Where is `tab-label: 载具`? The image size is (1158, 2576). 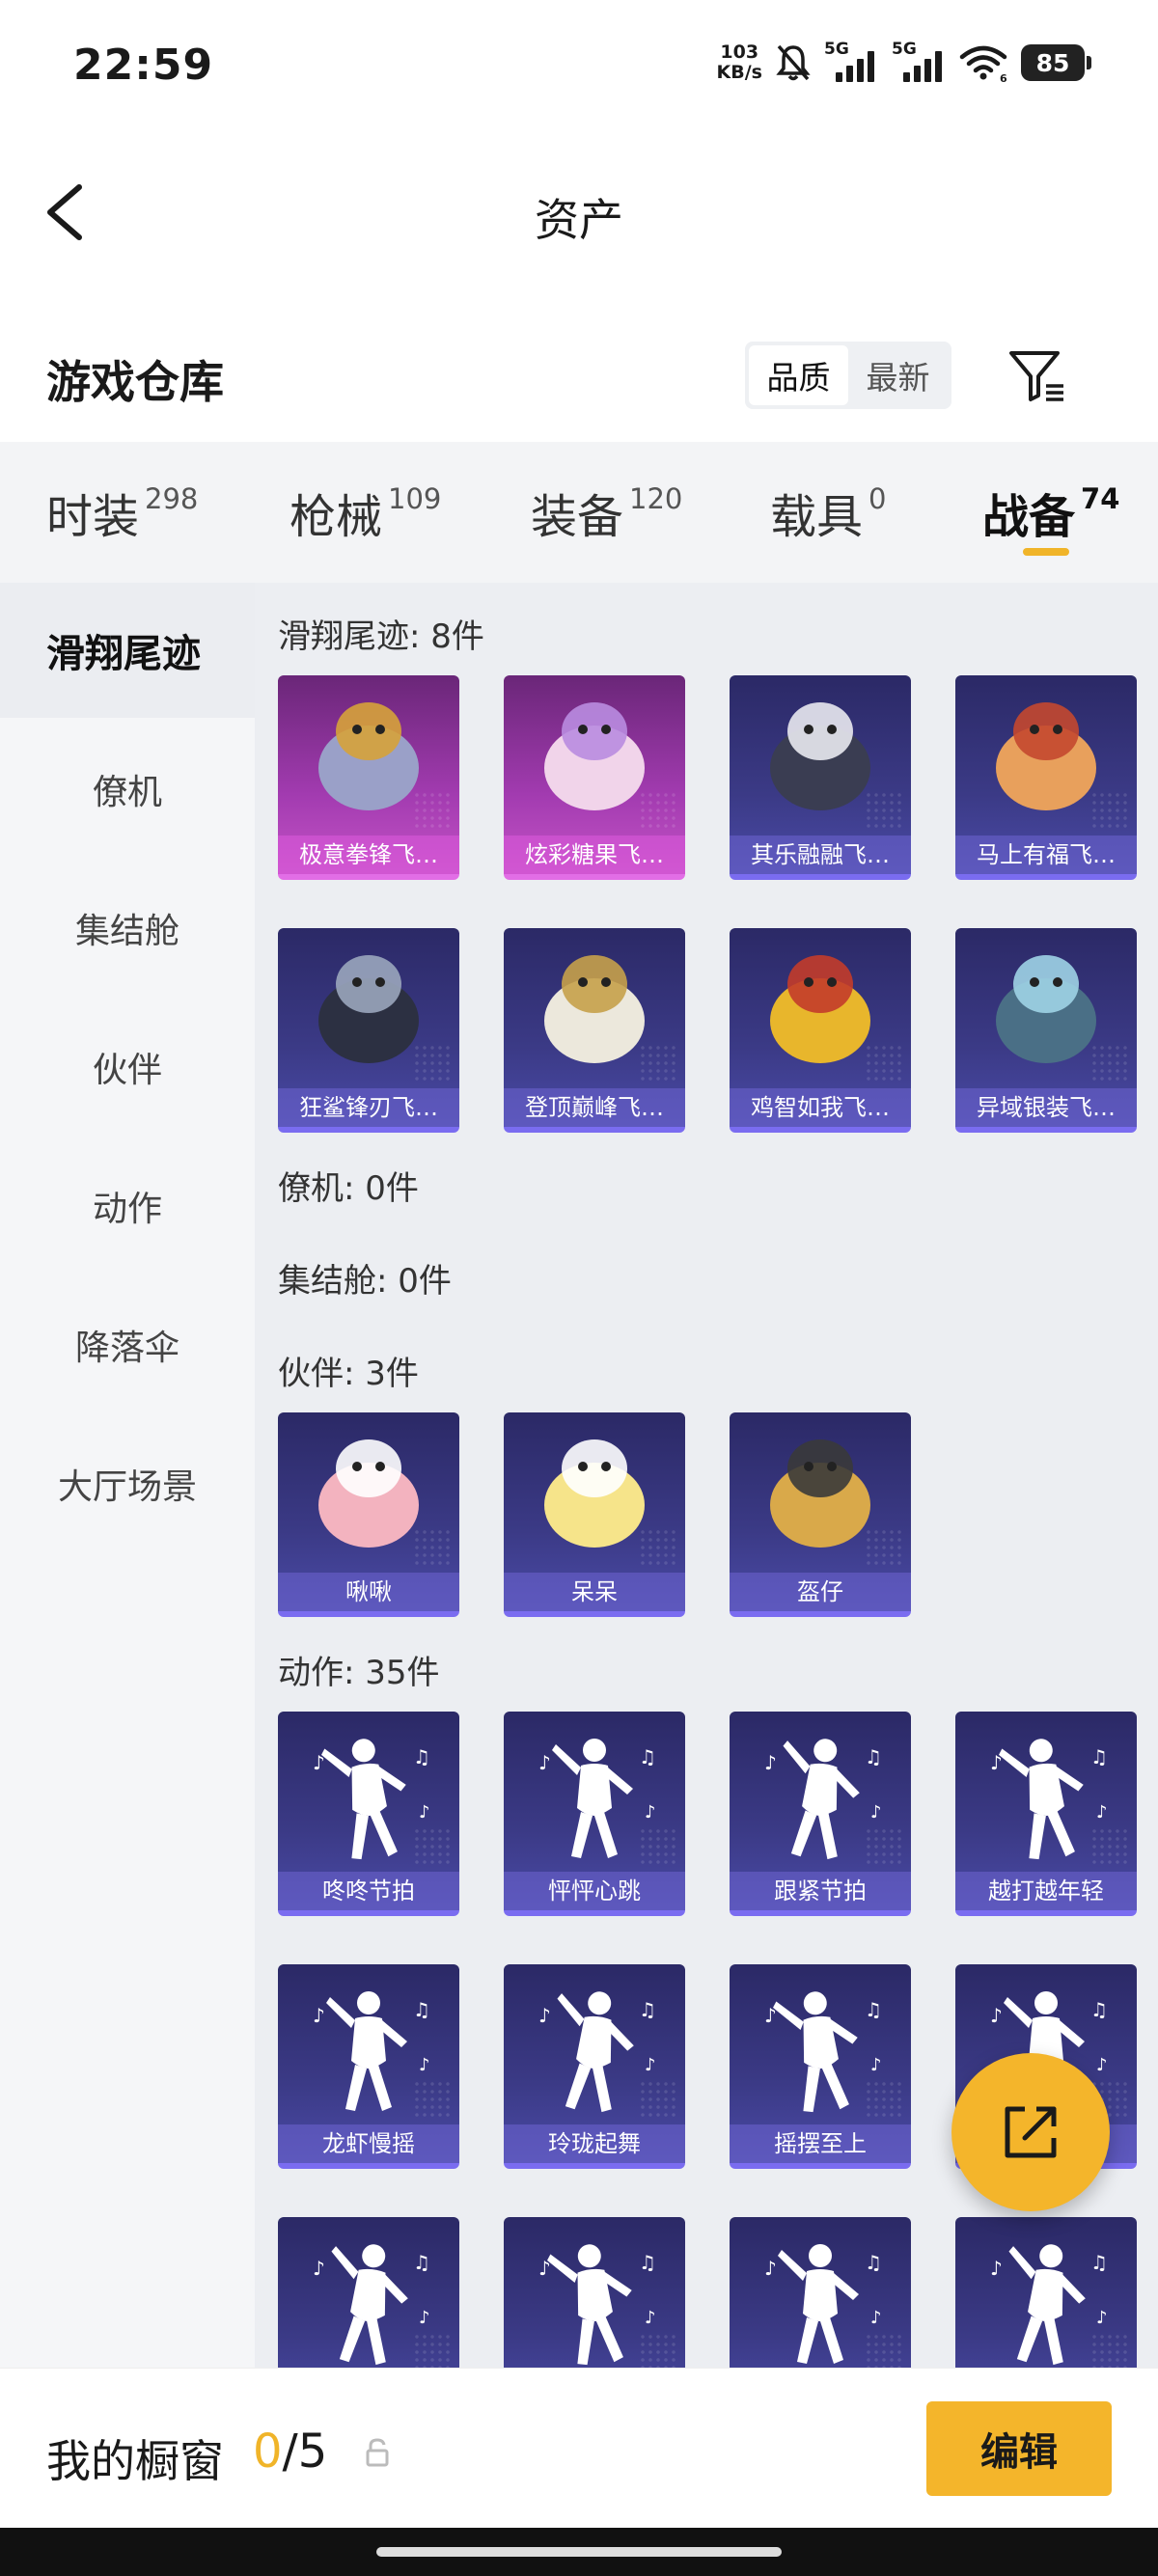 tab-label: 载具 is located at coordinates (817, 517).